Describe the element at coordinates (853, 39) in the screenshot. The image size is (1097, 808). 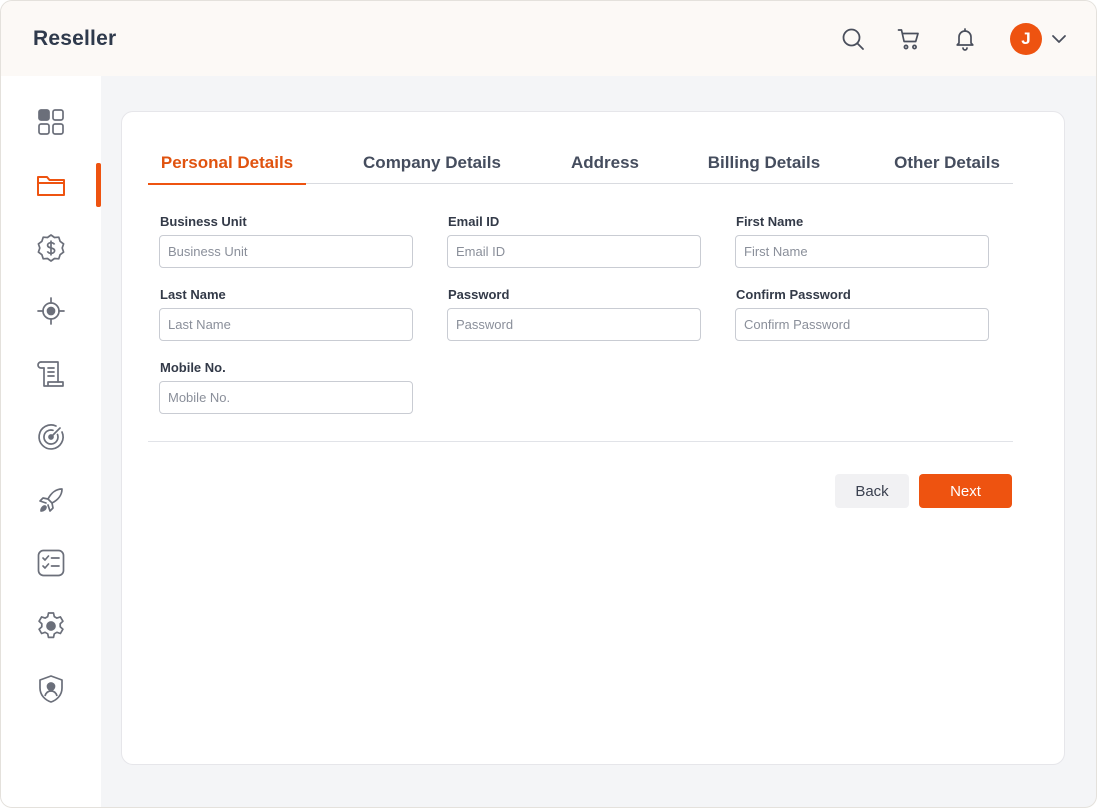
I see `search-icon` at that location.